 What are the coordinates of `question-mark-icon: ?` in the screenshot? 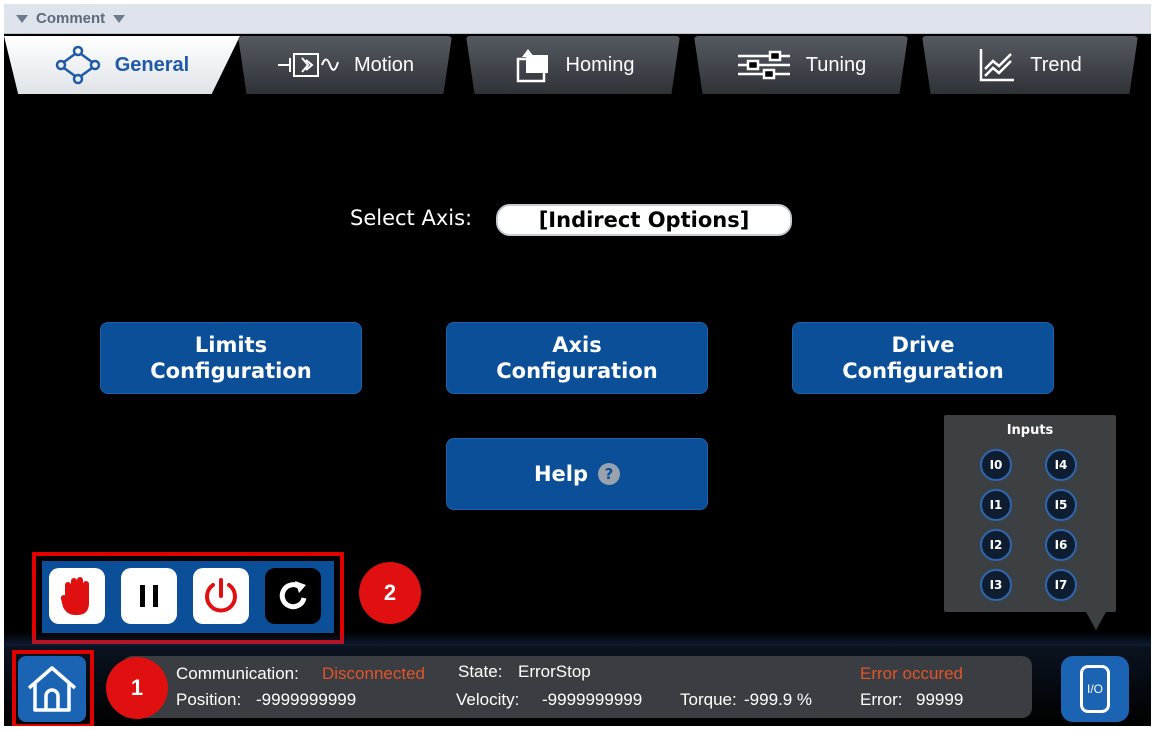 It's located at (609, 474).